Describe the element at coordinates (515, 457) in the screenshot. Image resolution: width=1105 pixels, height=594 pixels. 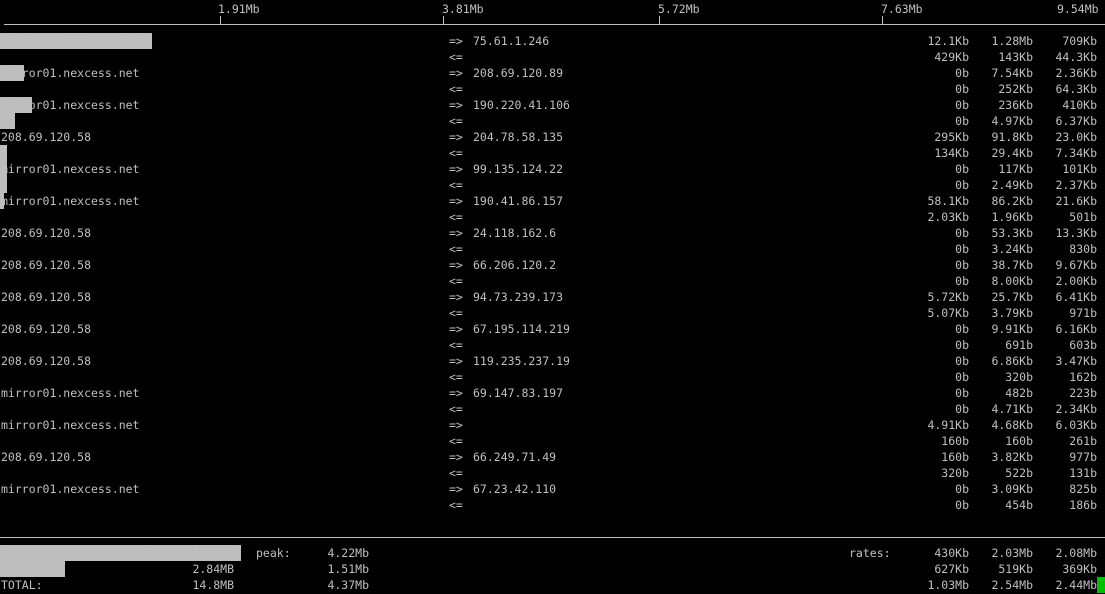
I see `remote-host: 66.249.71.49` at that location.